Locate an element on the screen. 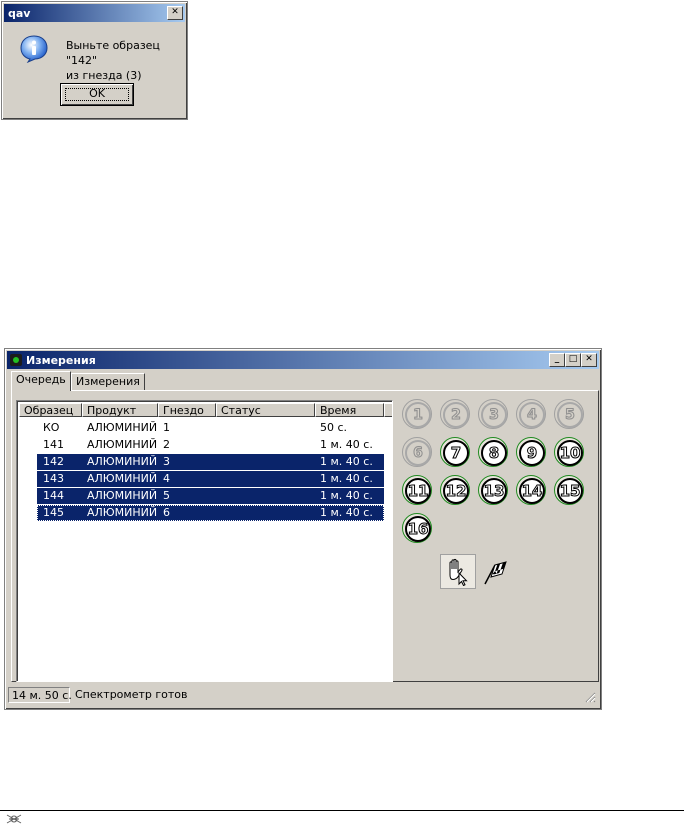 Image resolution: width=684 pixels, height=827 pixels. slot-6: 6 is located at coordinates (417, 452).